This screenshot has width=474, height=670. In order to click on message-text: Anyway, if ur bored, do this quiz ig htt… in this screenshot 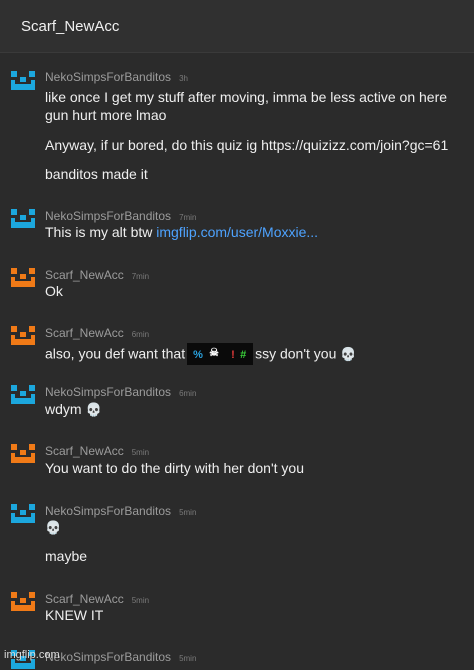, I will do `click(247, 145)`.